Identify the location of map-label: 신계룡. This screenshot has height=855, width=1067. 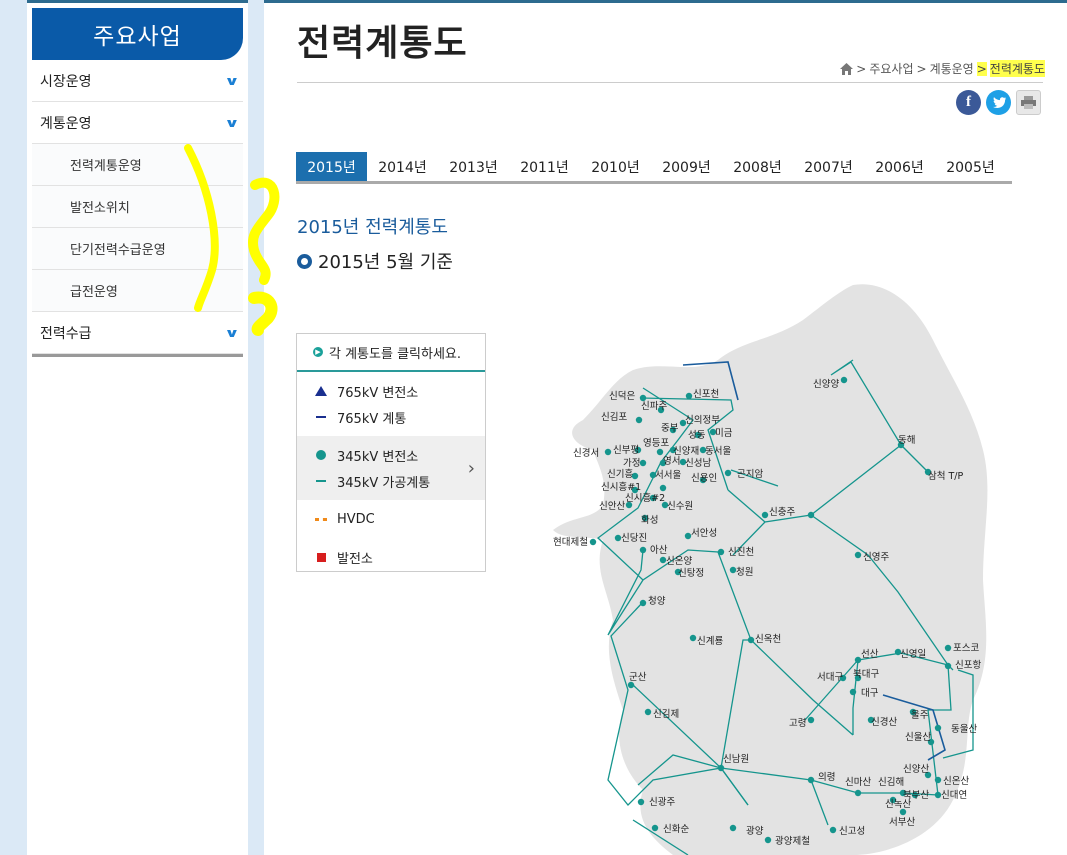
(710, 641).